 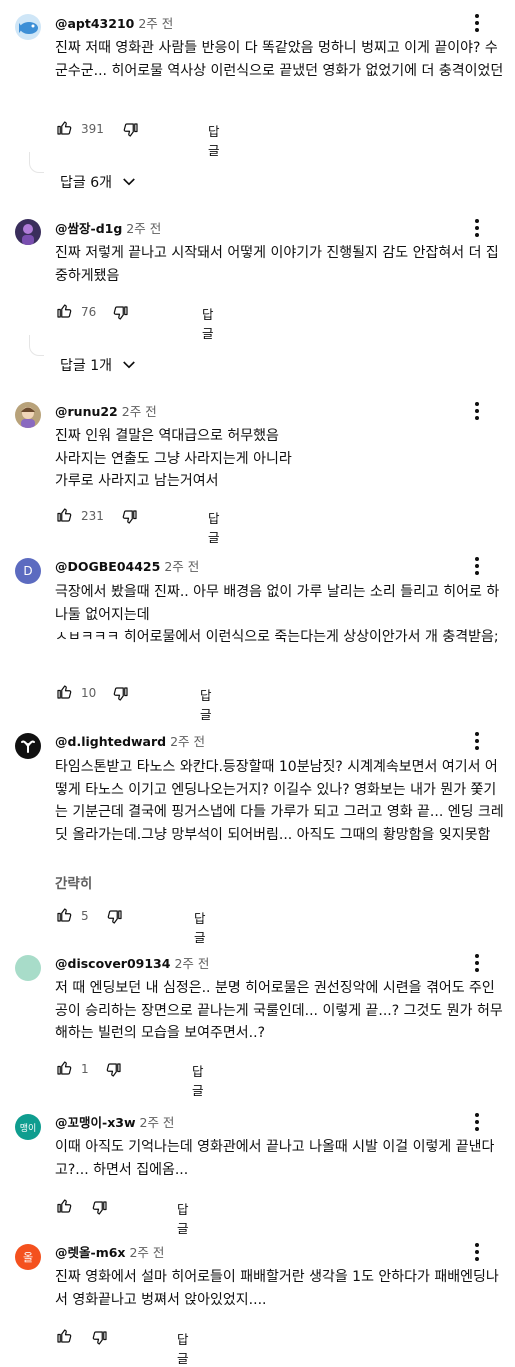 What do you see at coordinates (92, 516) in the screenshot?
I see `like-count: 231` at bounding box center [92, 516].